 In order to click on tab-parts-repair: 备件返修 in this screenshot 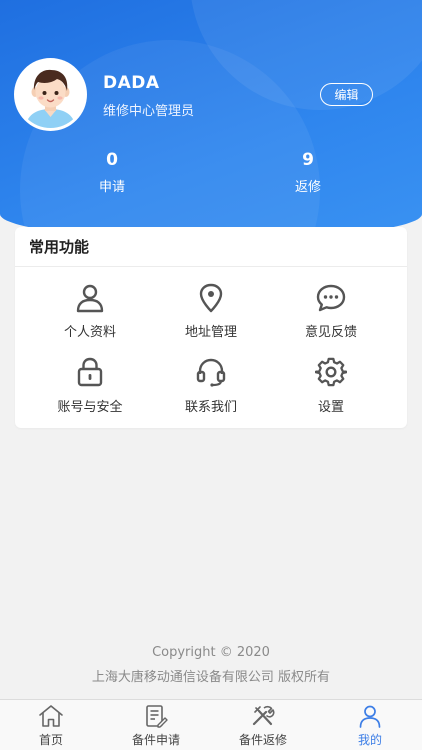, I will do `click(263, 726)`.